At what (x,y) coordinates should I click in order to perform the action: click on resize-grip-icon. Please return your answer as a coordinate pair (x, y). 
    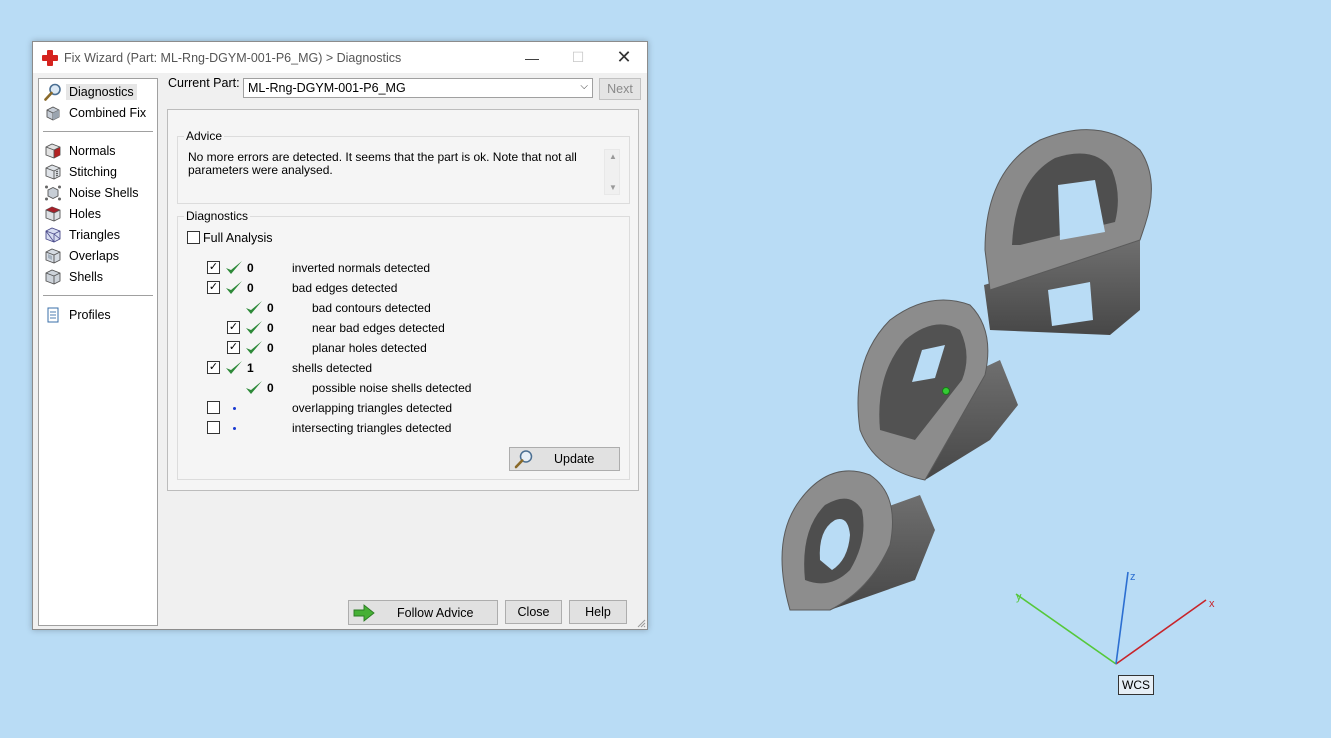
    Looking at the image, I should click on (641, 623).